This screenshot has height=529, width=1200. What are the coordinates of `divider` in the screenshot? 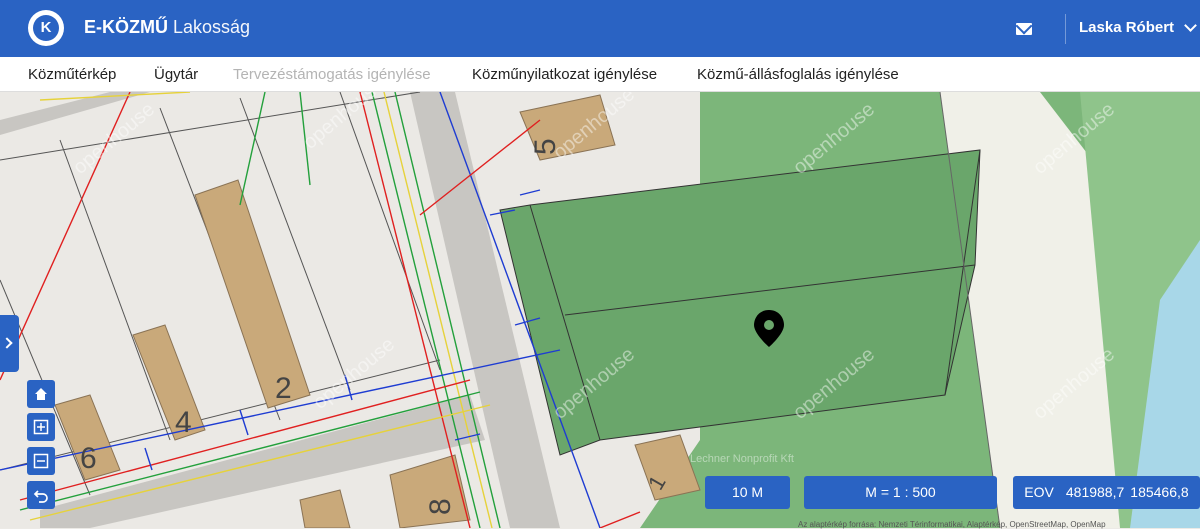 It's located at (1065, 29).